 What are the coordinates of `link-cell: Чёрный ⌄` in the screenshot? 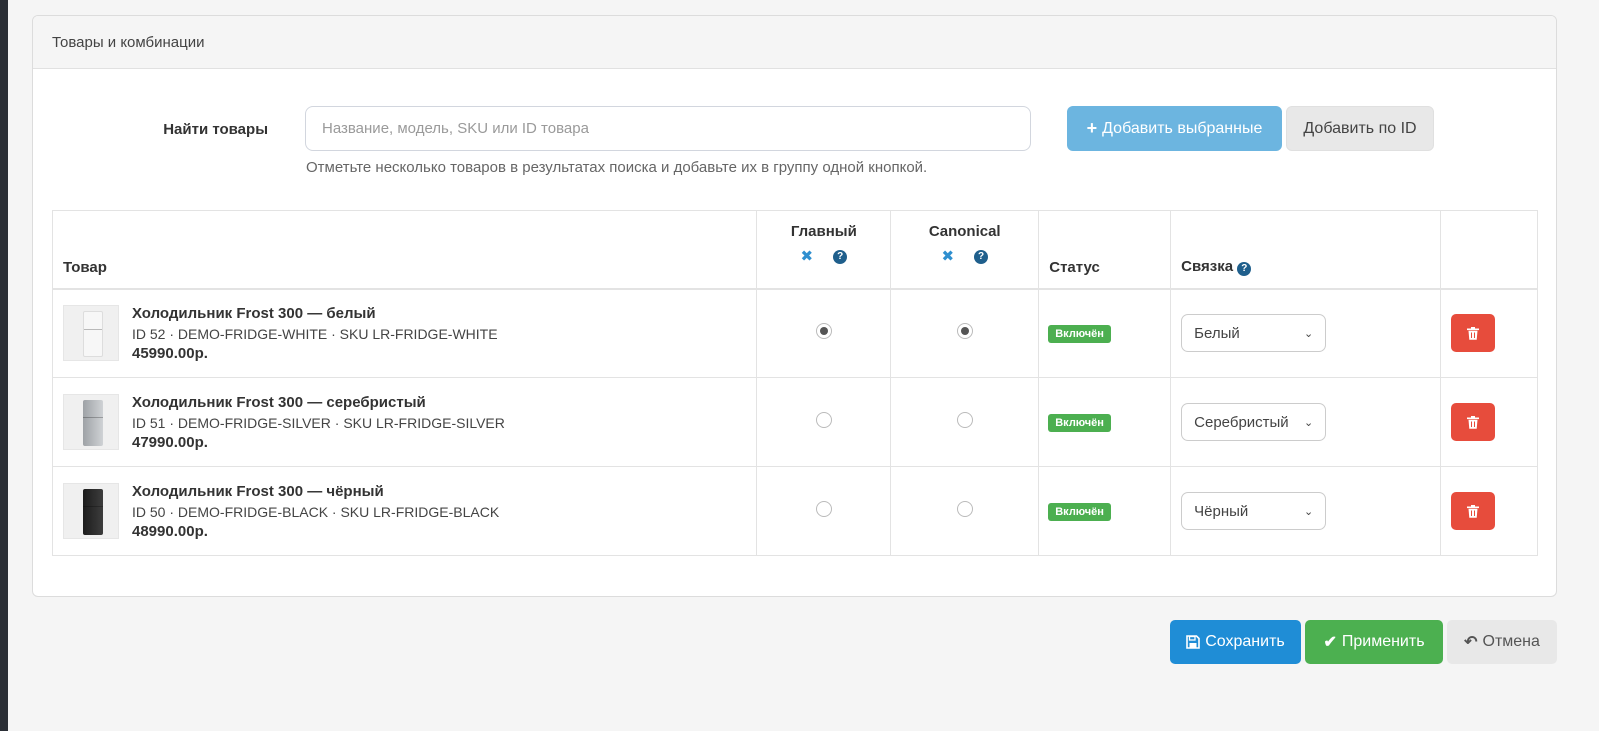 It's located at (1306, 511).